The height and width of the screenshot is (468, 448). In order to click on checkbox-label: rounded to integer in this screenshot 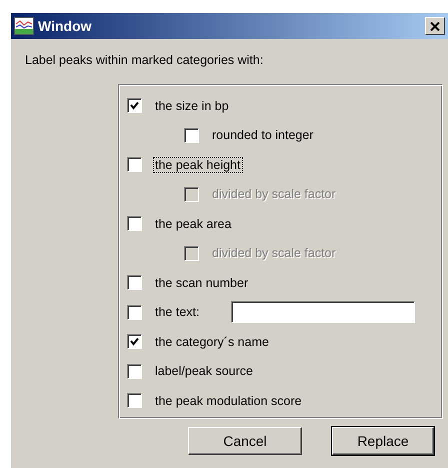, I will do `click(263, 135)`.